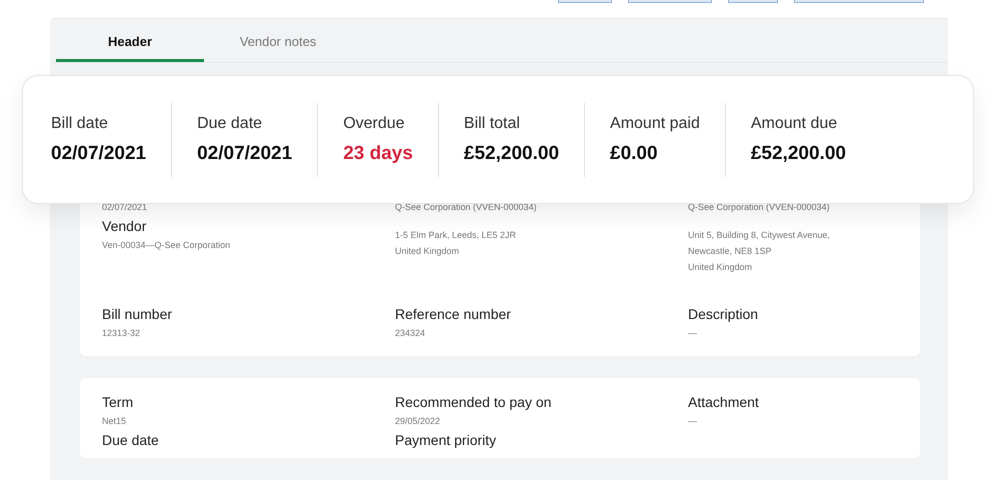 Image resolution: width=1000 pixels, height=480 pixels. I want to click on field-label: Due date, so click(131, 440).